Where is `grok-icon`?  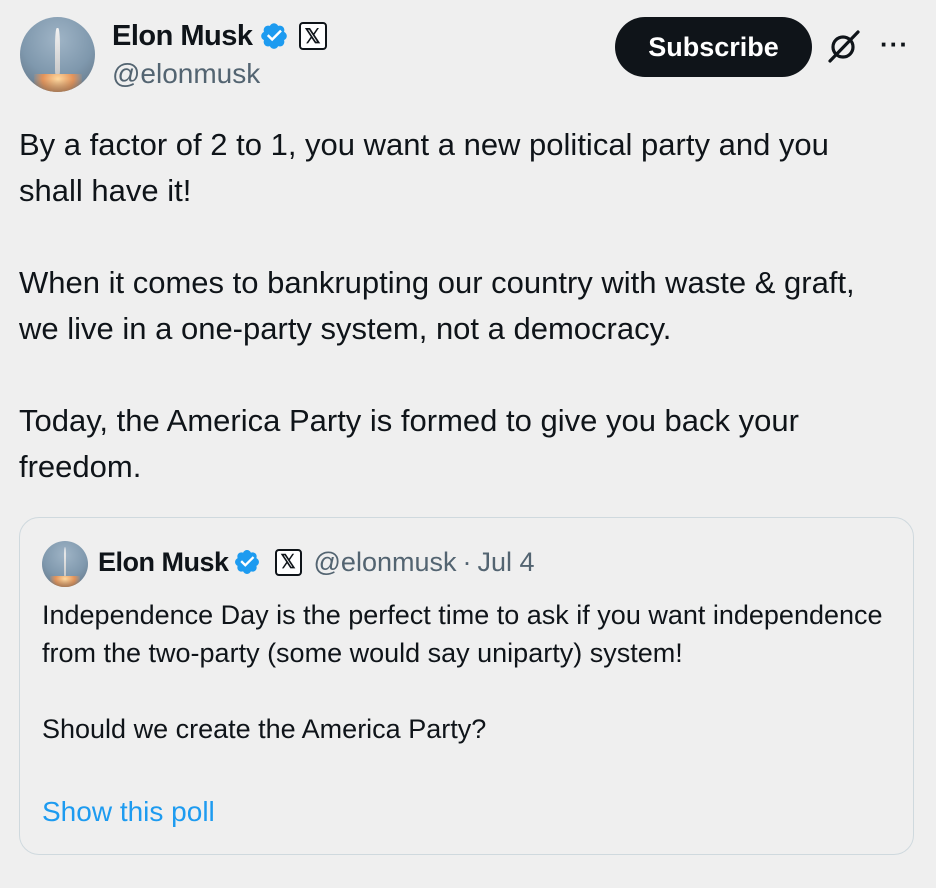 grok-icon is located at coordinates (844, 46).